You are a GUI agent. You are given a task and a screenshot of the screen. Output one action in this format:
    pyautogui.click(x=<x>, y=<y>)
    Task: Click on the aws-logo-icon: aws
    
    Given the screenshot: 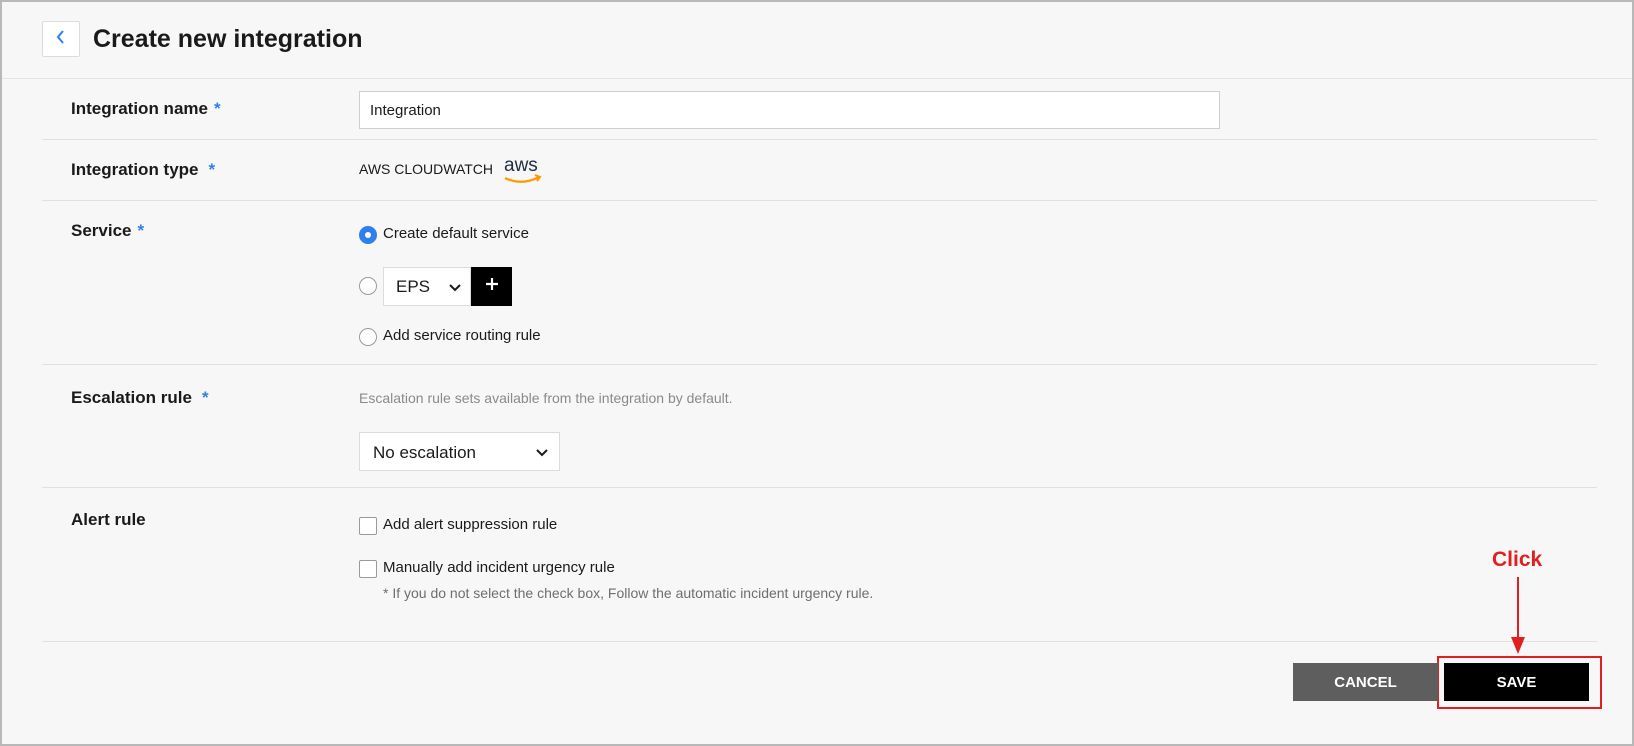 What is the action you would take?
    pyautogui.click(x=523, y=173)
    